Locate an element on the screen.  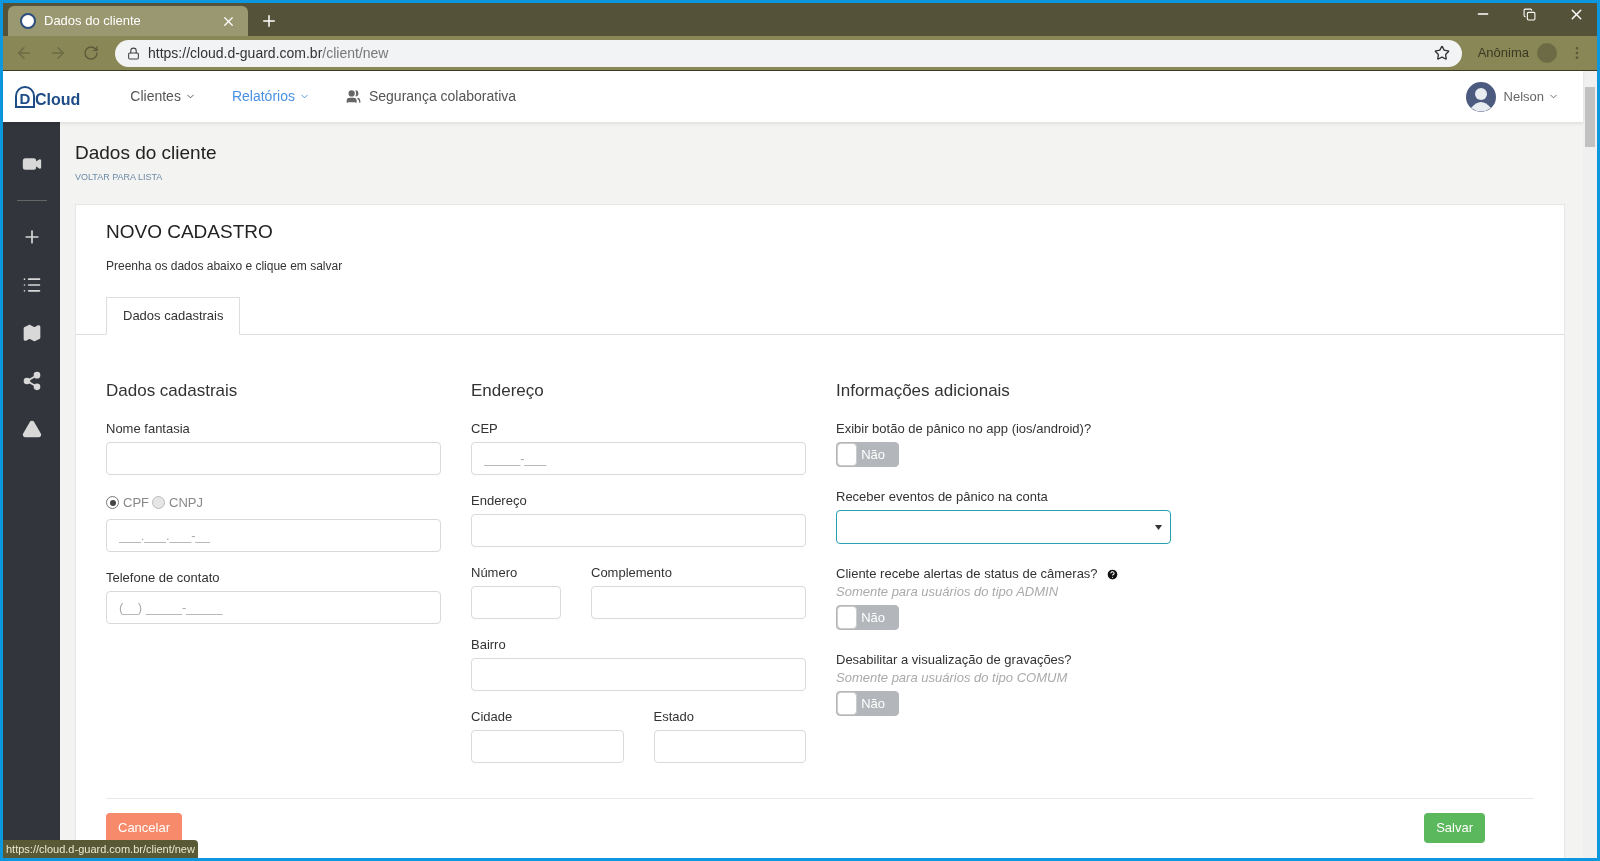
save-button: Salvar is located at coordinates (1454, 828).